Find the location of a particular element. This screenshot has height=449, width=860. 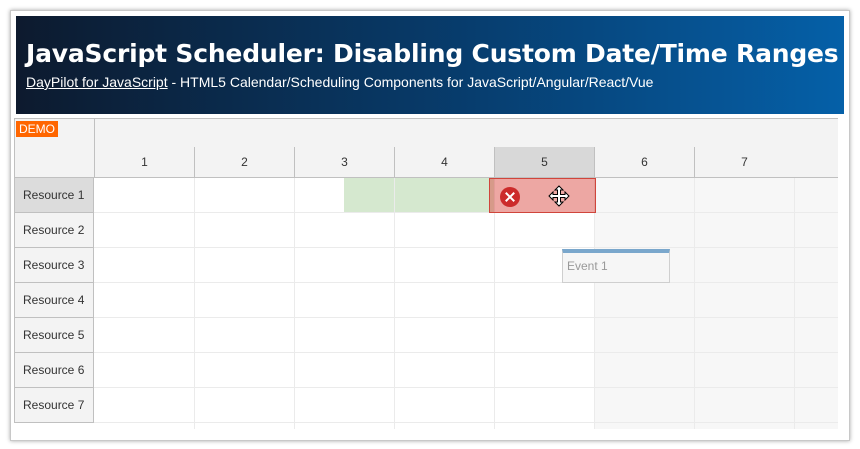

event-box: Event 1 is located at coordinates (616, 266).